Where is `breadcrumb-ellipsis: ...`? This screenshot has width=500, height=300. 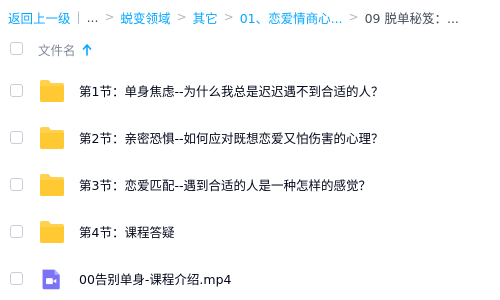 breadcrumb-ellipsis: ... is located at coordinates (93, 17).